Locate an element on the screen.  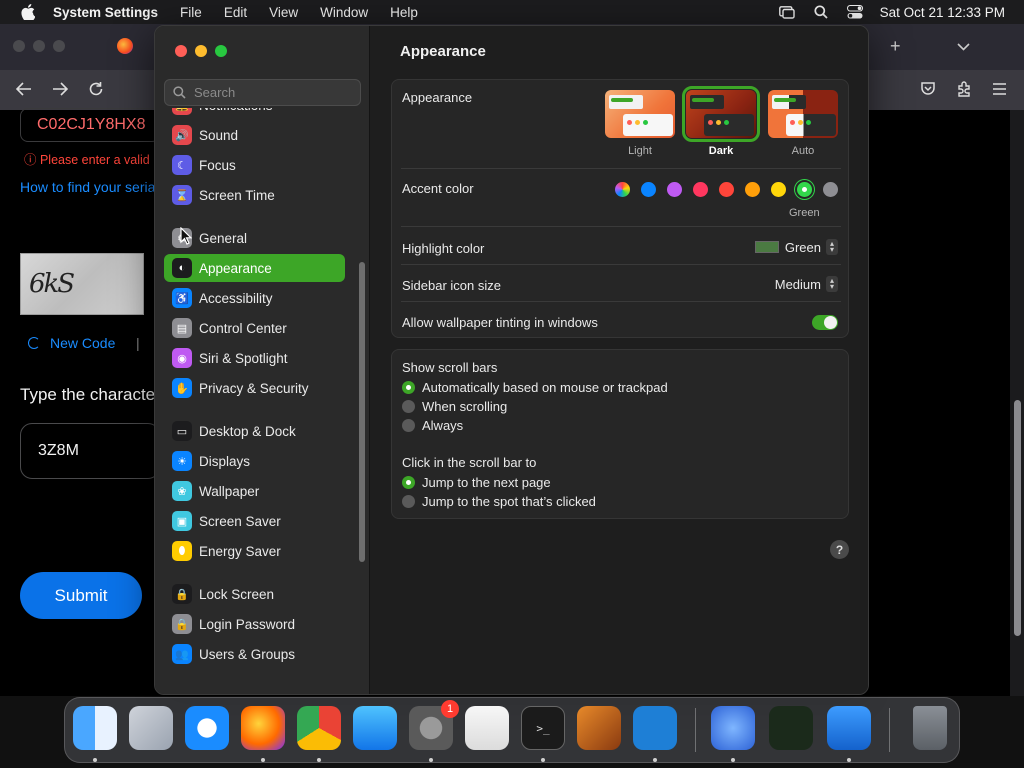
hamburger-menu-icon is located at coordinates (999, 91).